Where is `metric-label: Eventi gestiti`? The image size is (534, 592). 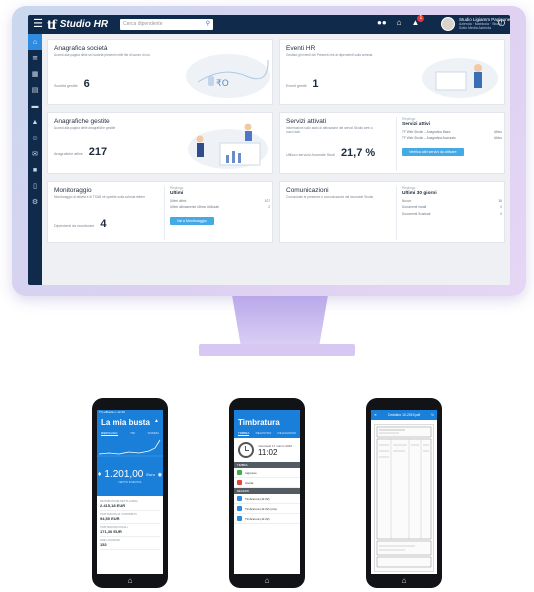
metric-label: Eventi gestiti is located at coordinates (296, 86).